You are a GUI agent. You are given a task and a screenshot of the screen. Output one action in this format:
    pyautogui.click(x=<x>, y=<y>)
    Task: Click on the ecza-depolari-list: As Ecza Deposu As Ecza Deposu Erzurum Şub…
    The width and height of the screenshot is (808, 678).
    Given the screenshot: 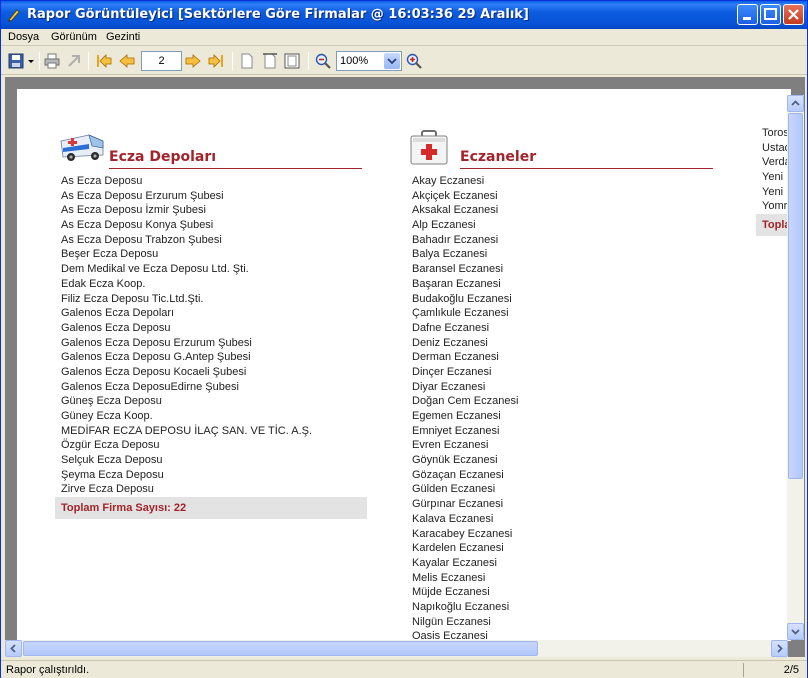 What is the action you would take?
    pyautogui.click(x=186, y=335)
    